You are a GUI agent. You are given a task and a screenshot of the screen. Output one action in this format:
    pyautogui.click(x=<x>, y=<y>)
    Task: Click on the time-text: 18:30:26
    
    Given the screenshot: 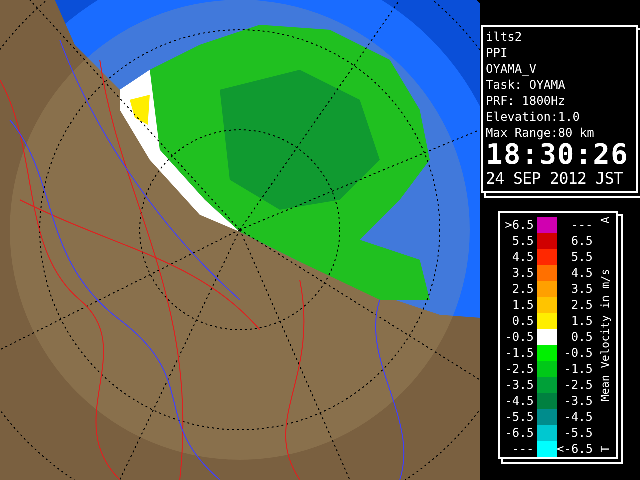 What is the action you would take?
    pyautogui.click(x=558, y=155)
    